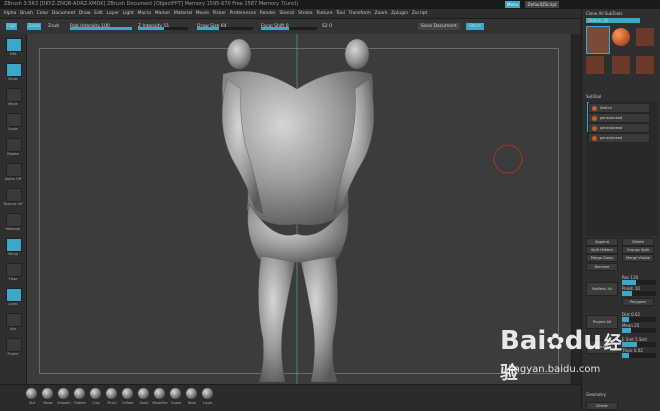 This screenshot has width=660, height=411. Describe the element at coordinates (638, 242) in the screenshot. I see `delete-button: Delete` at that location.